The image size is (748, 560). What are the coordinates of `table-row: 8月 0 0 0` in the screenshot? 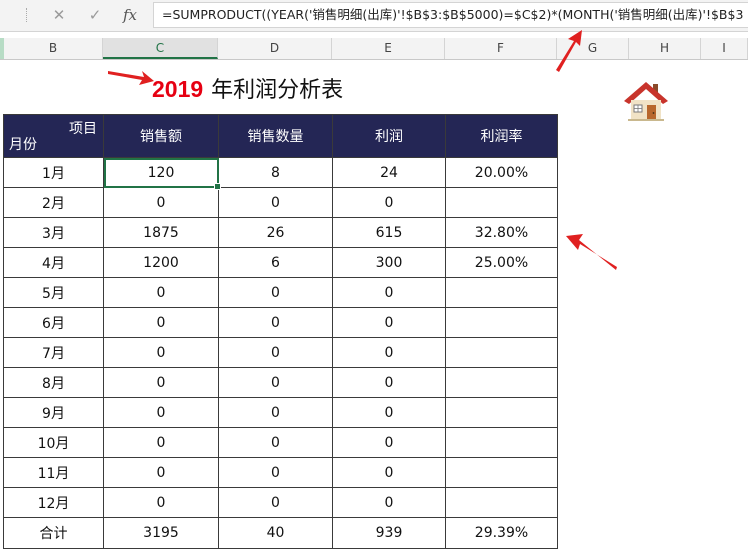 It's located at (280, 382).